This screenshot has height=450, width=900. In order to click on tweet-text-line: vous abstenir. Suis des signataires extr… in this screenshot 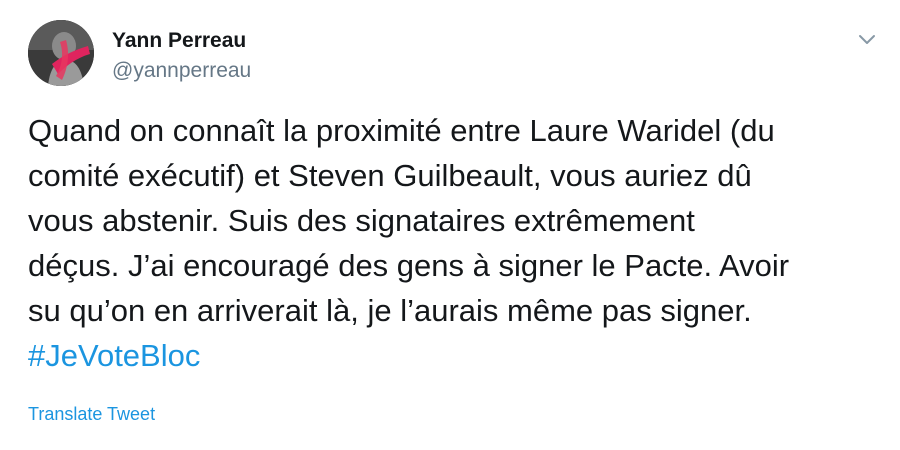, I will do `click(361, 220)`.